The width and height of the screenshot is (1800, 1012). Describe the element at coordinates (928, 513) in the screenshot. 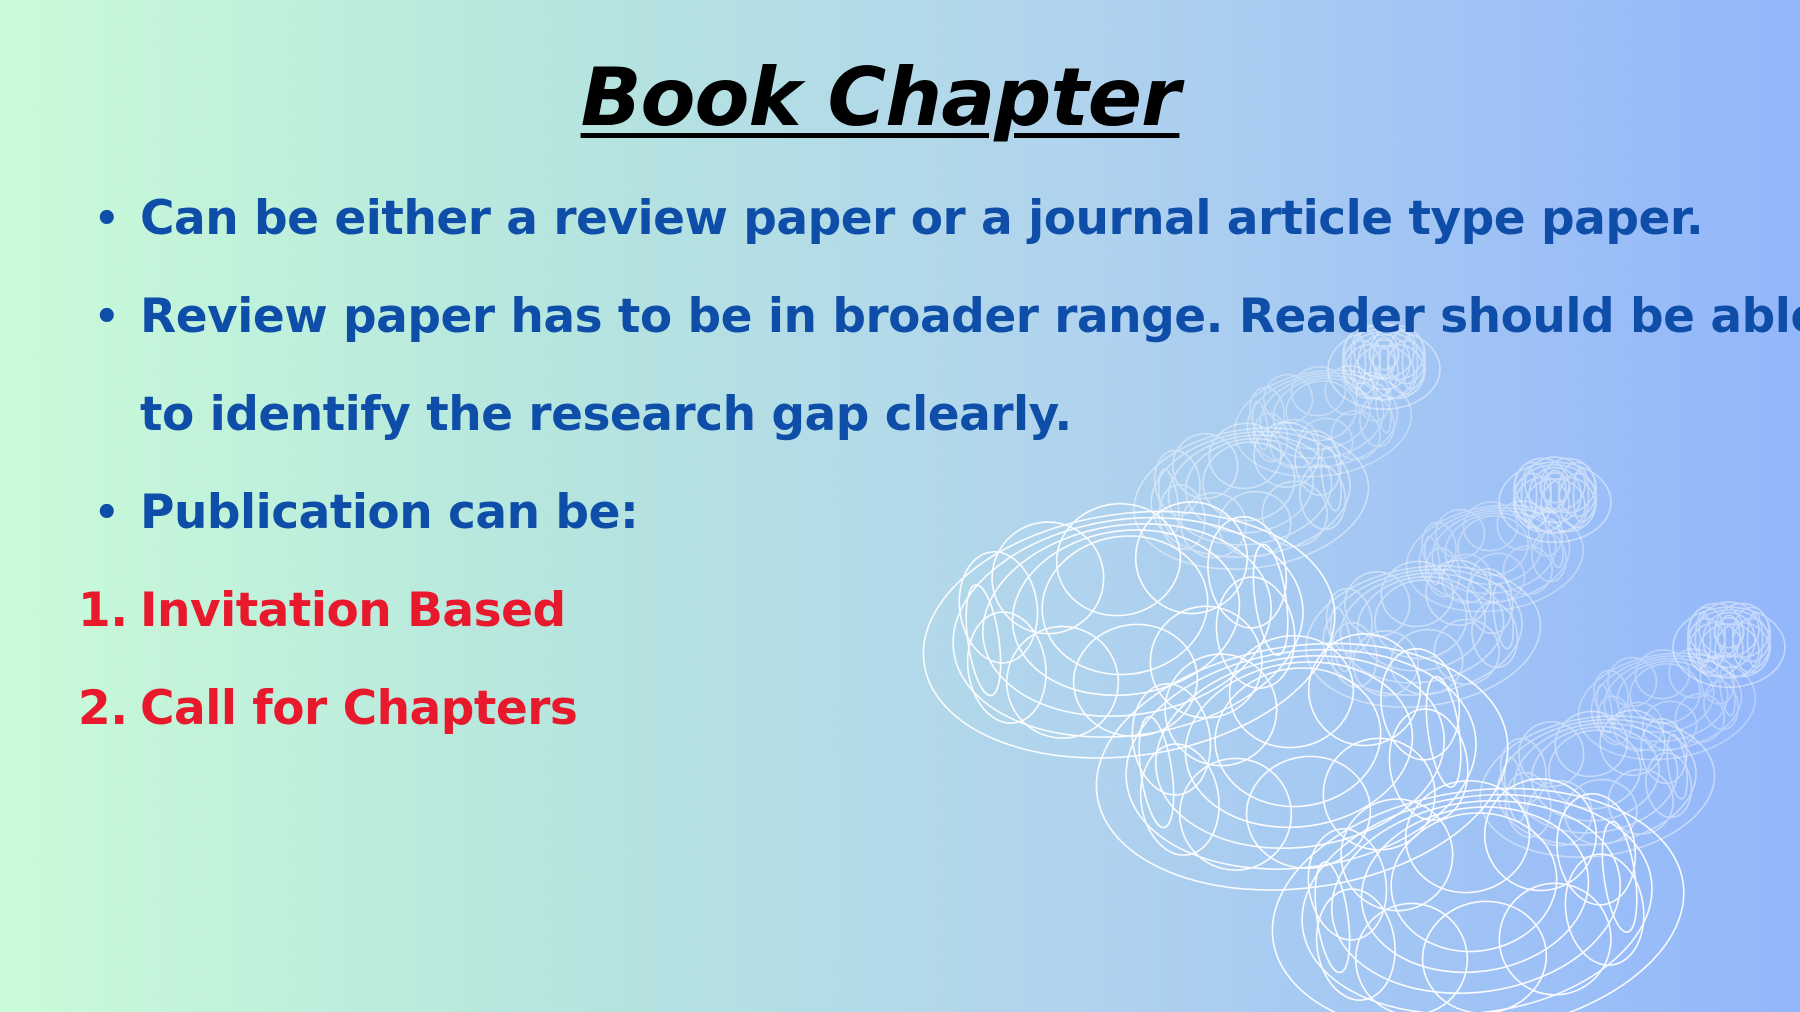

I see `bullet-item: • Publication can be:` at that location.